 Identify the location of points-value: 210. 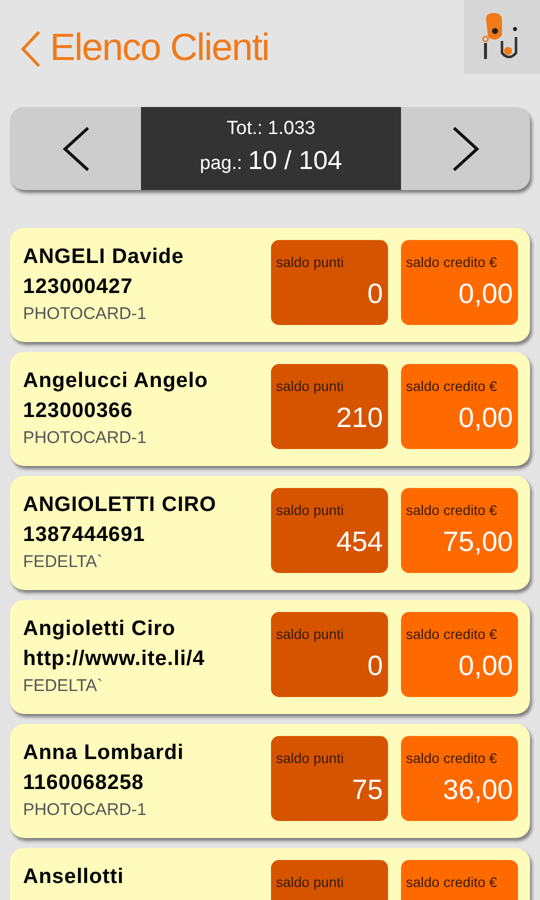
(359, 418).